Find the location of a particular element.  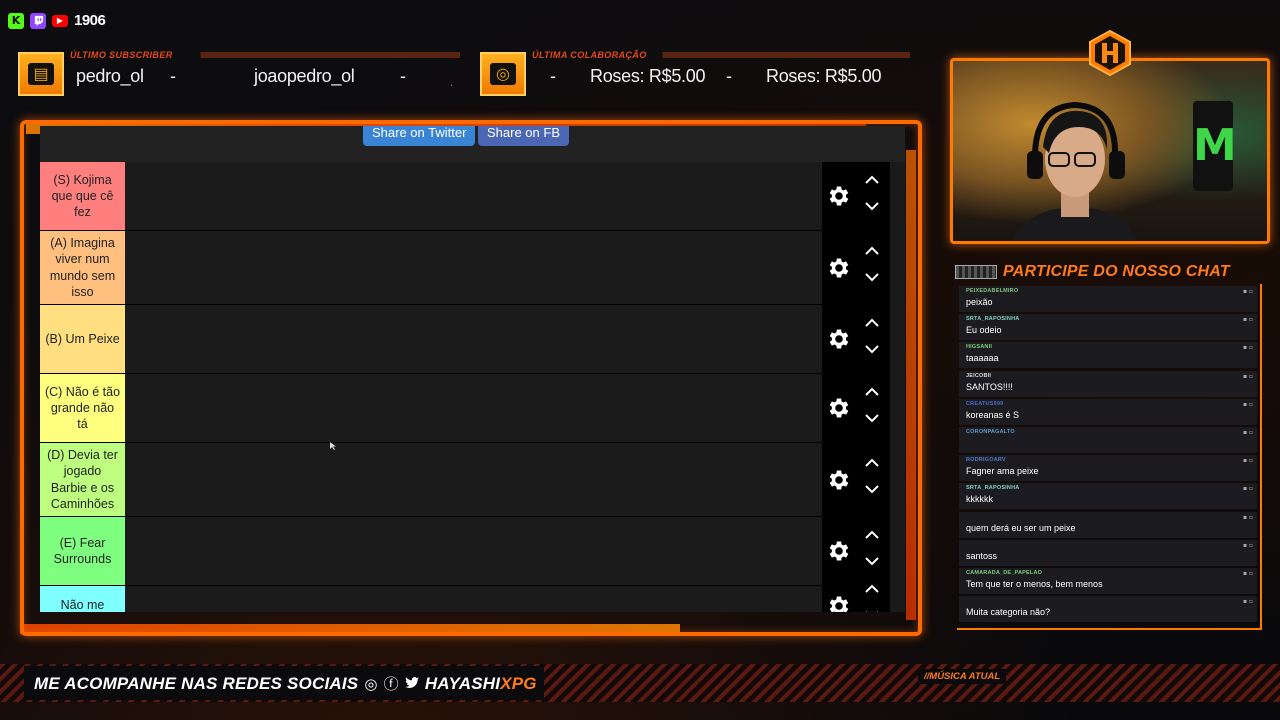

chat-message: RODRIGOARV Fagner ama peixe ▪ ▫ is located at coordinates (1108, 468).